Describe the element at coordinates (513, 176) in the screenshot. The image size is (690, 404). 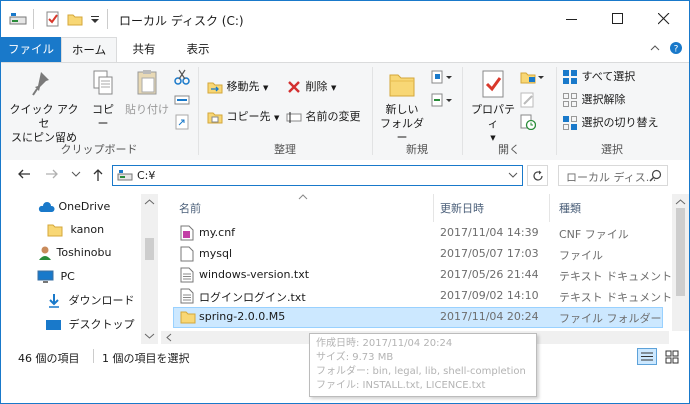
I see `address-dropdown-icon` at that location.